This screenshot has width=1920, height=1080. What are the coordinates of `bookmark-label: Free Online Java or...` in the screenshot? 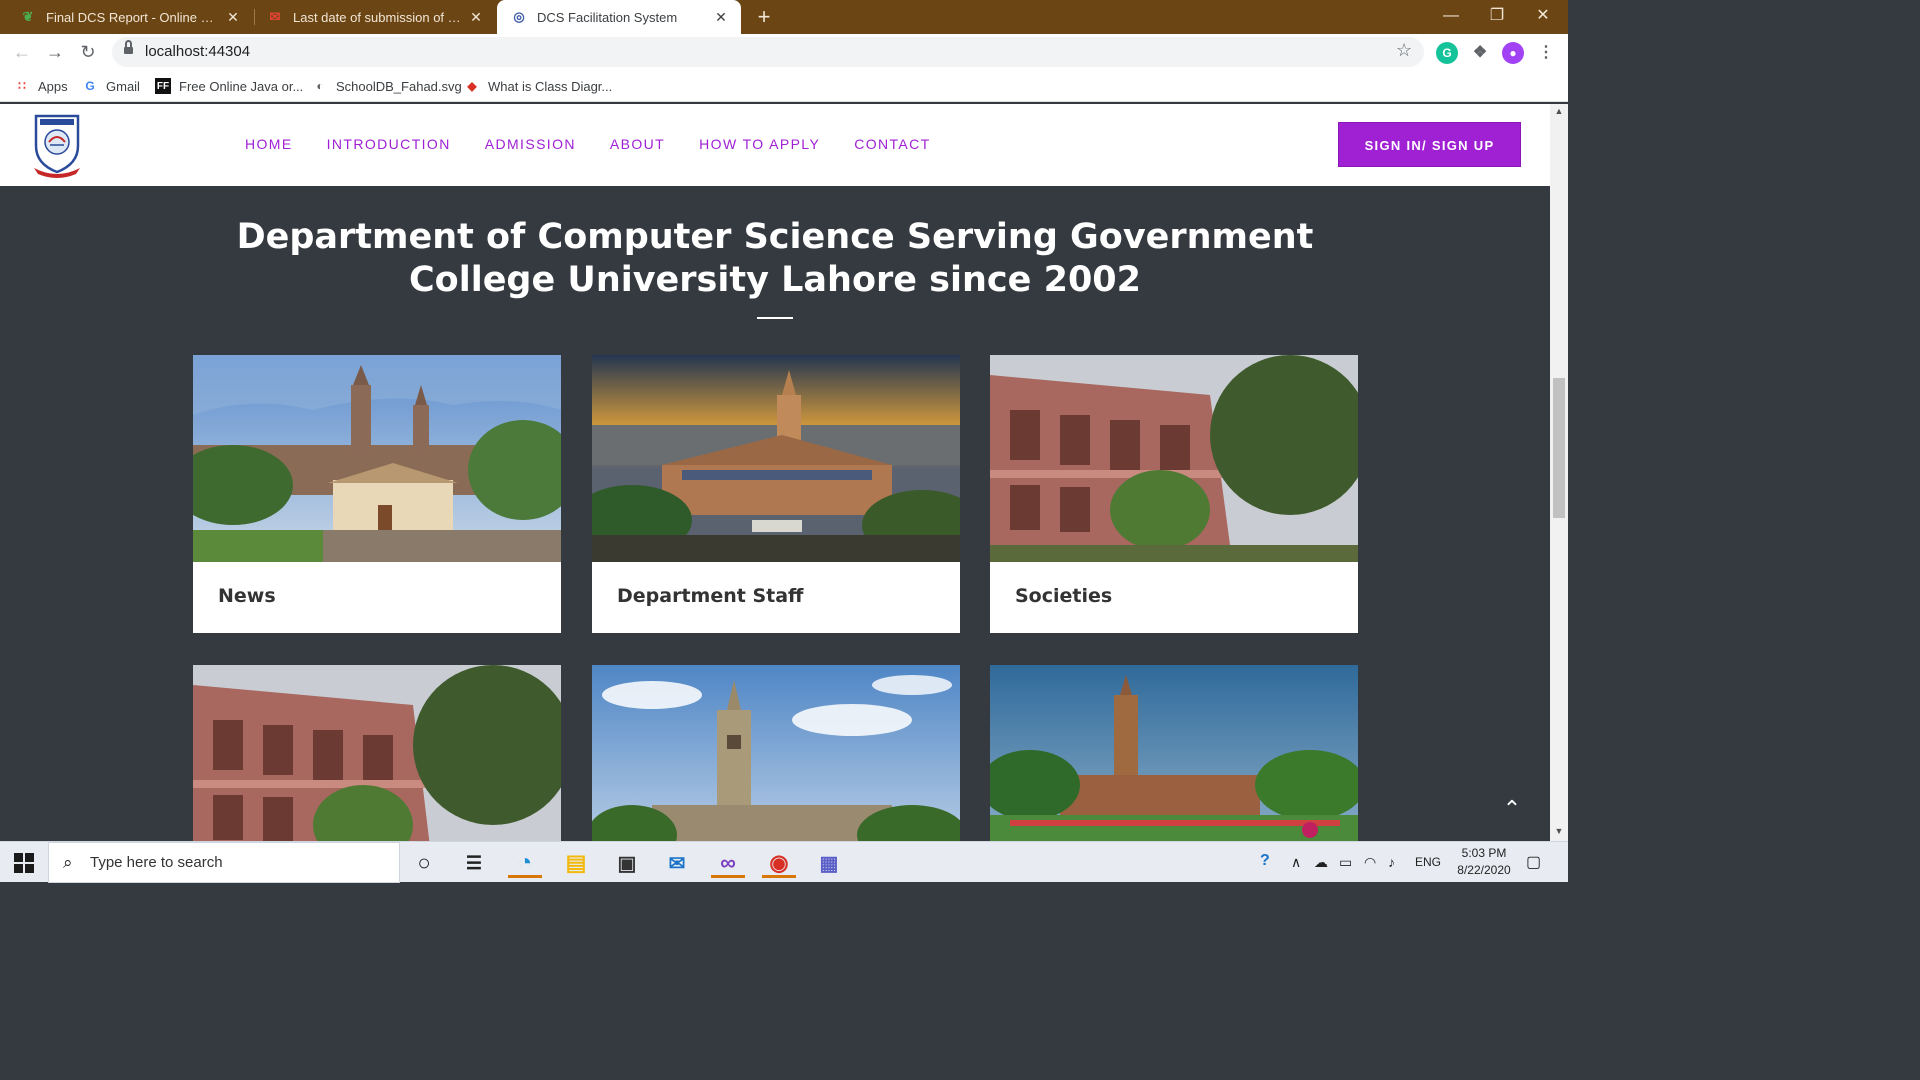 It's located at (241, 86).